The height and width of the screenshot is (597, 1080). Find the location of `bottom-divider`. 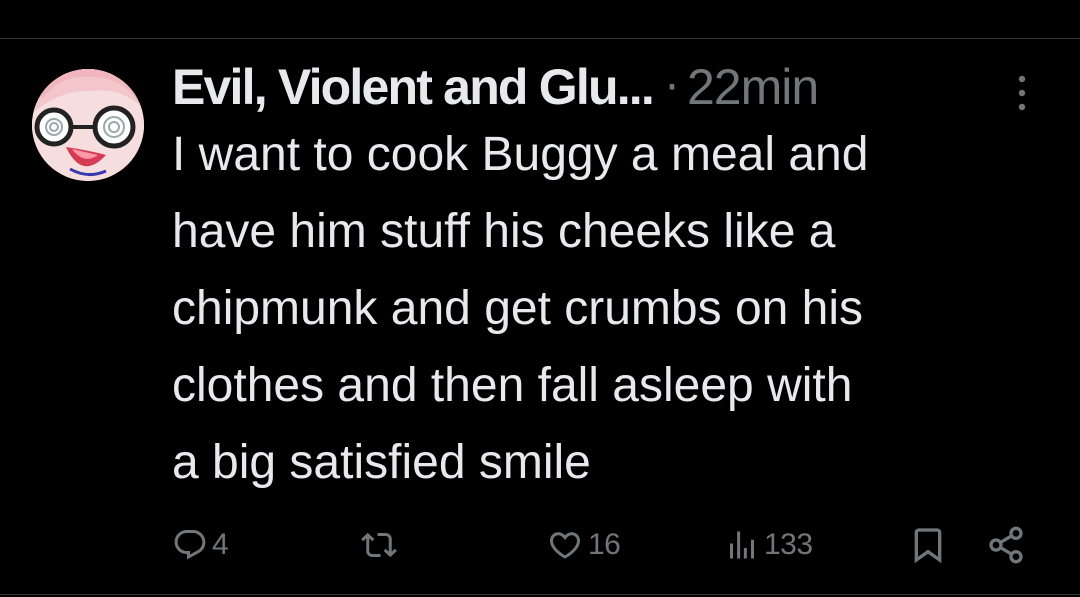

bottom-divider is located at coordinates (540, 594).